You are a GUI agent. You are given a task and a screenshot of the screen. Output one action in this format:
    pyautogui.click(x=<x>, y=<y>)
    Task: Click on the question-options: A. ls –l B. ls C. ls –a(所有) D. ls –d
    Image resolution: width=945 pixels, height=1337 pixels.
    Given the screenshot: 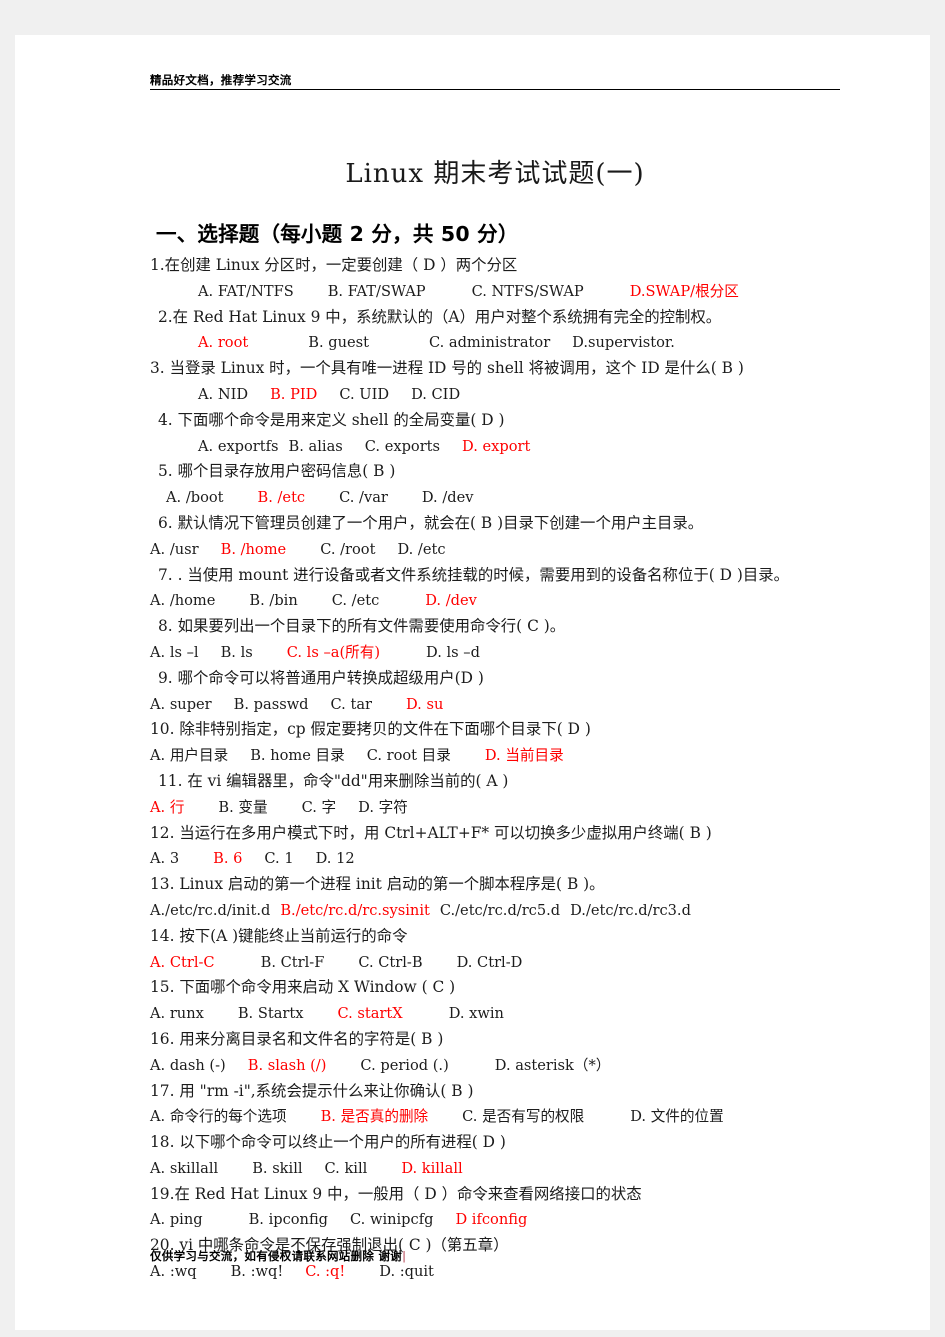 What is the action you would take?
    pyautogui.click(x=500, y=653)
    